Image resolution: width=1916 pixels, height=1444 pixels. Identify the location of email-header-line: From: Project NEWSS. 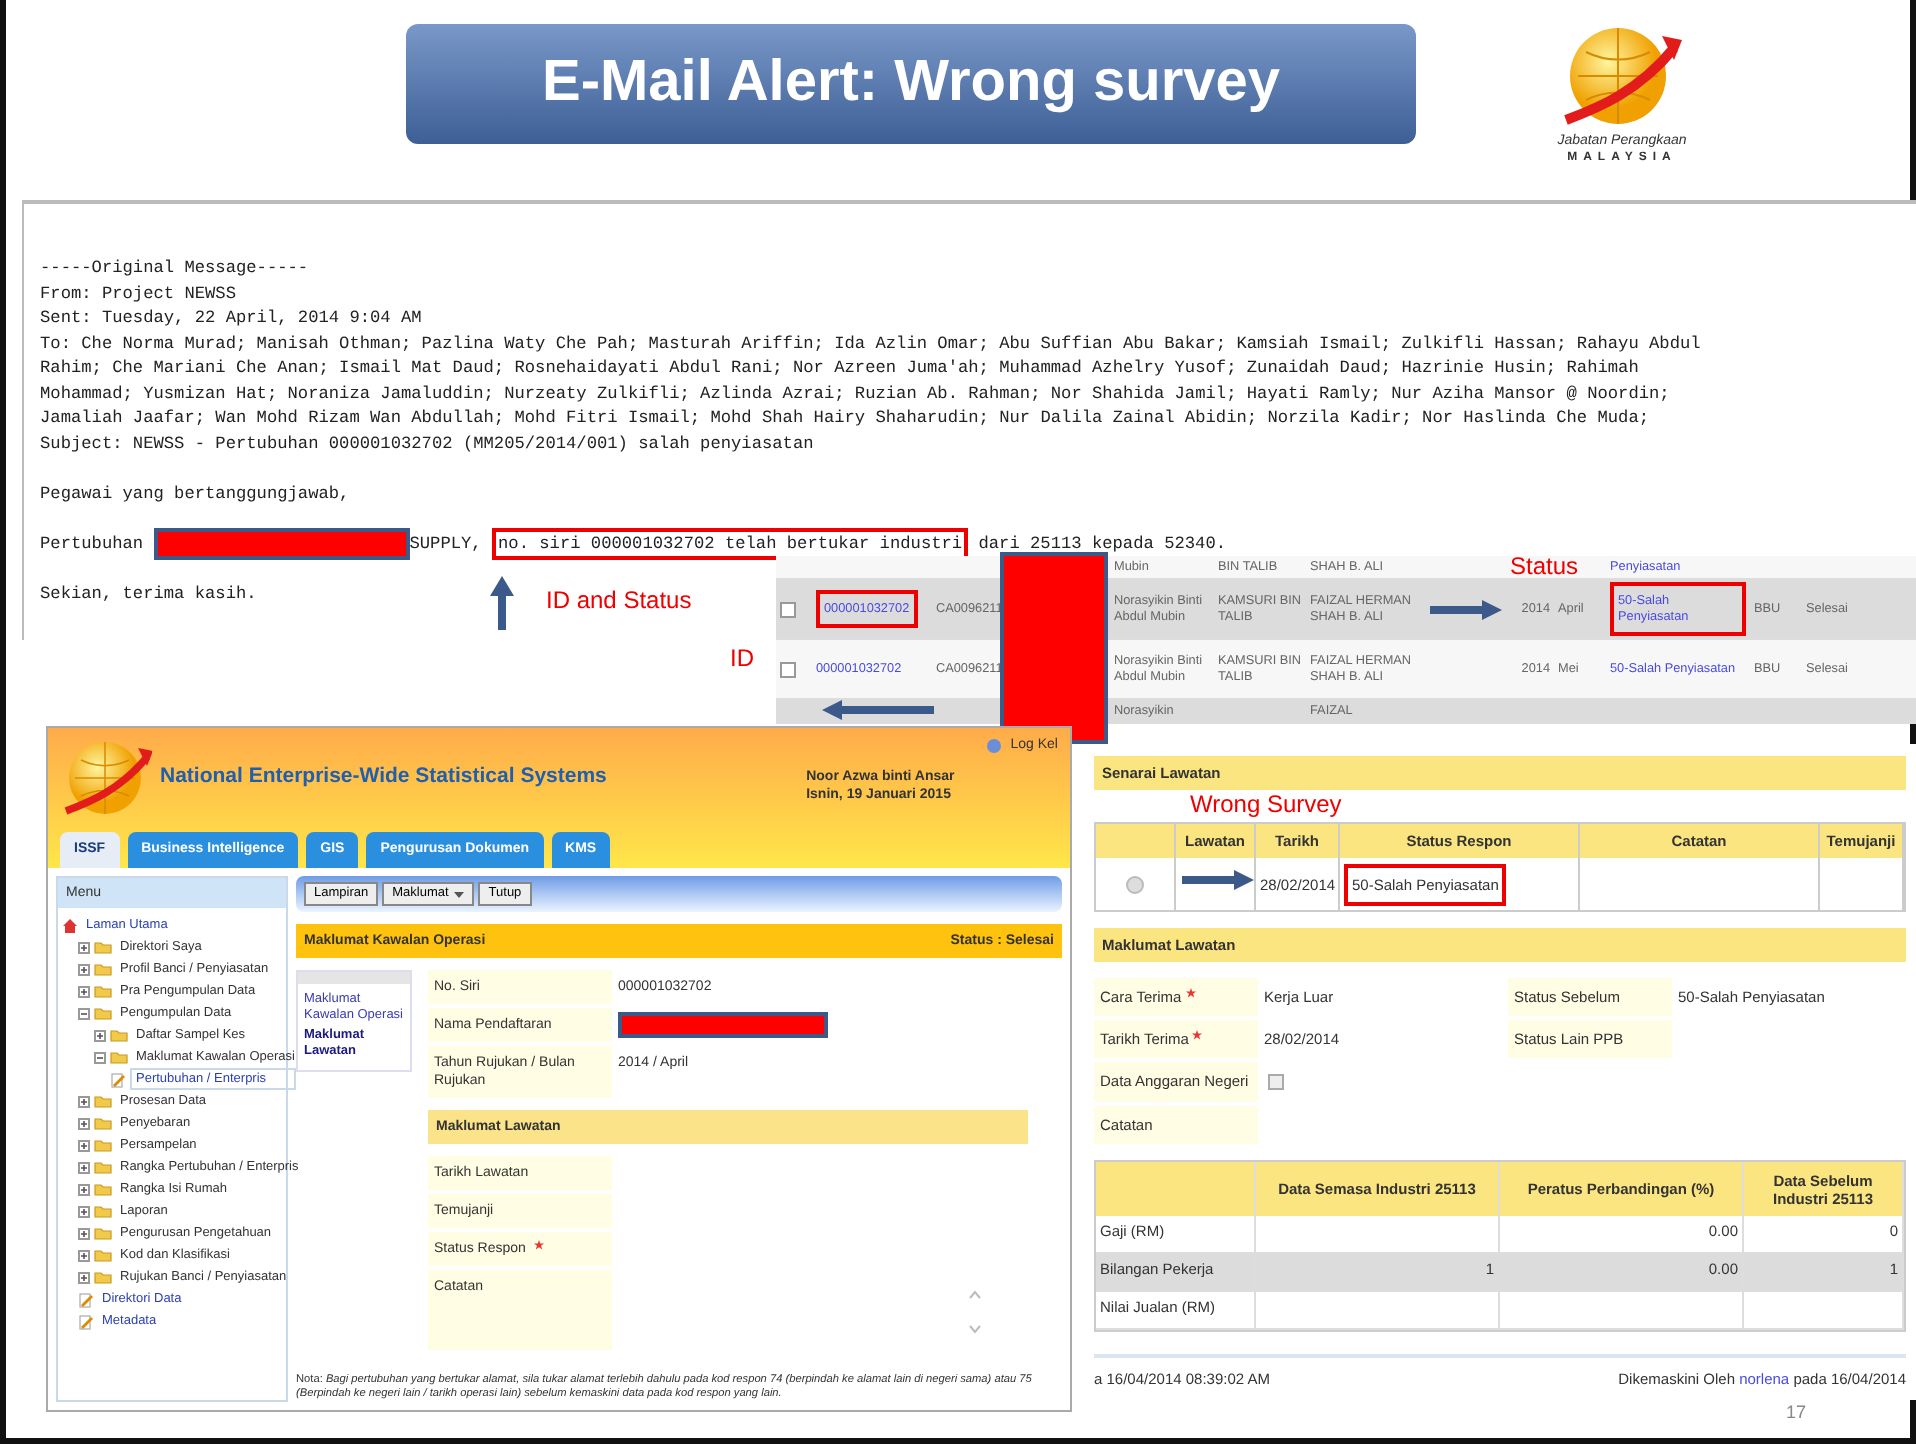
(138, 293).